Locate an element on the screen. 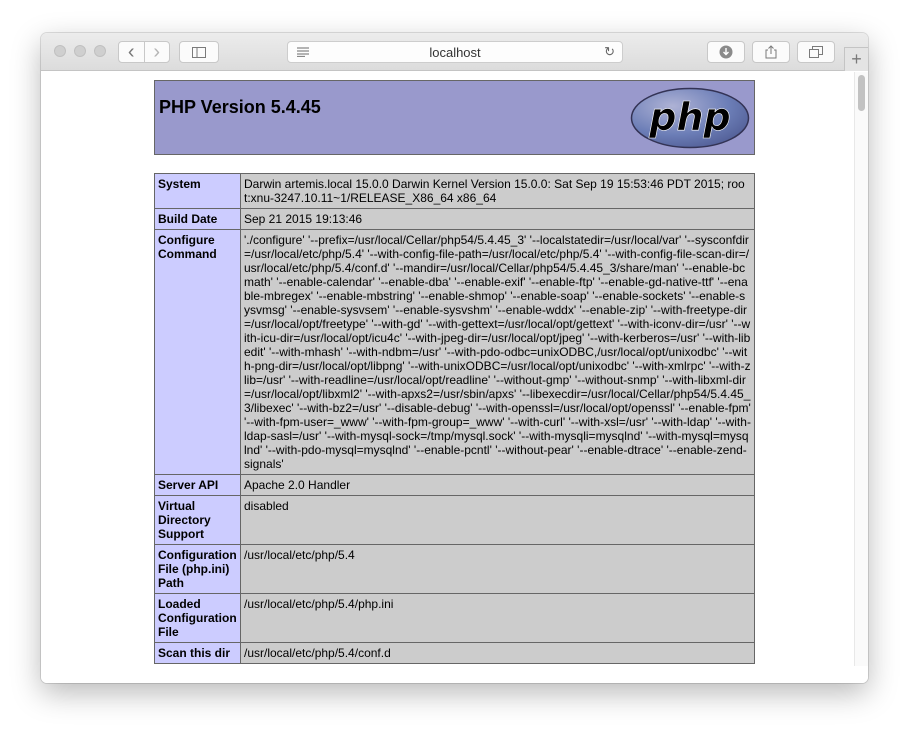  tabs-overview-button is located at coordinates (816, 52).